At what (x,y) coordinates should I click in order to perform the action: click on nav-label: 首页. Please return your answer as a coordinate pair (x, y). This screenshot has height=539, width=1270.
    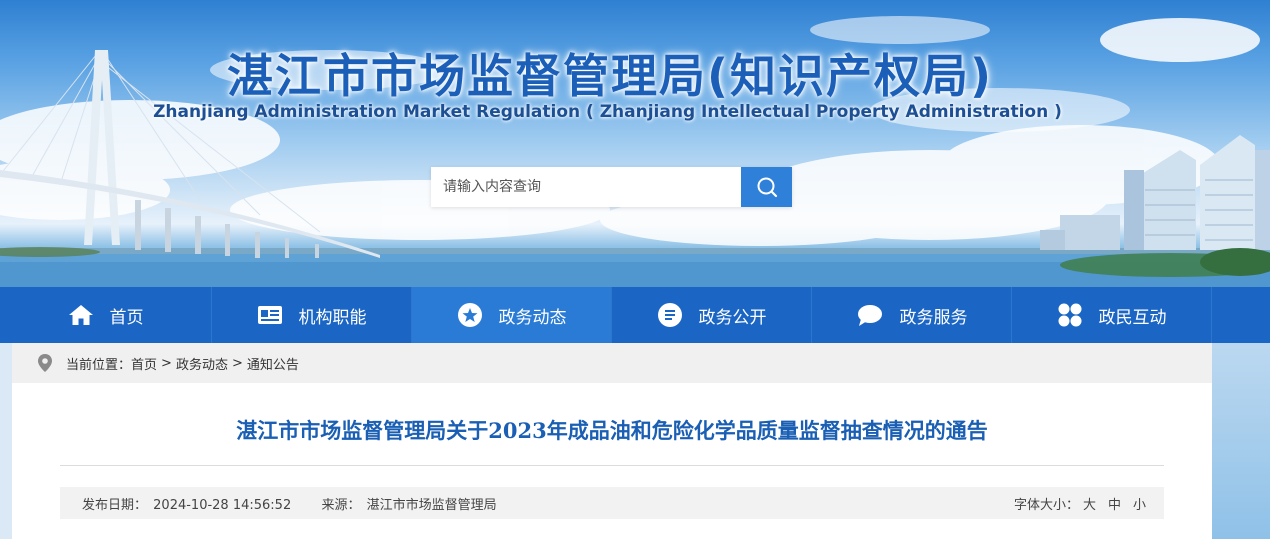
    Looking at the image, I should click on (126, 317).